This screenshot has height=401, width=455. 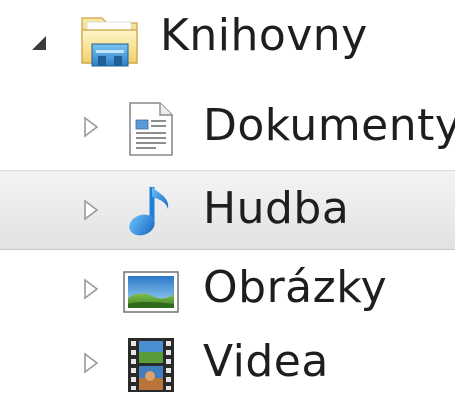 What do you see at coordinates (151, 129) in the screenshot?
I see `documents-icon` at bounding box center [151, 129].